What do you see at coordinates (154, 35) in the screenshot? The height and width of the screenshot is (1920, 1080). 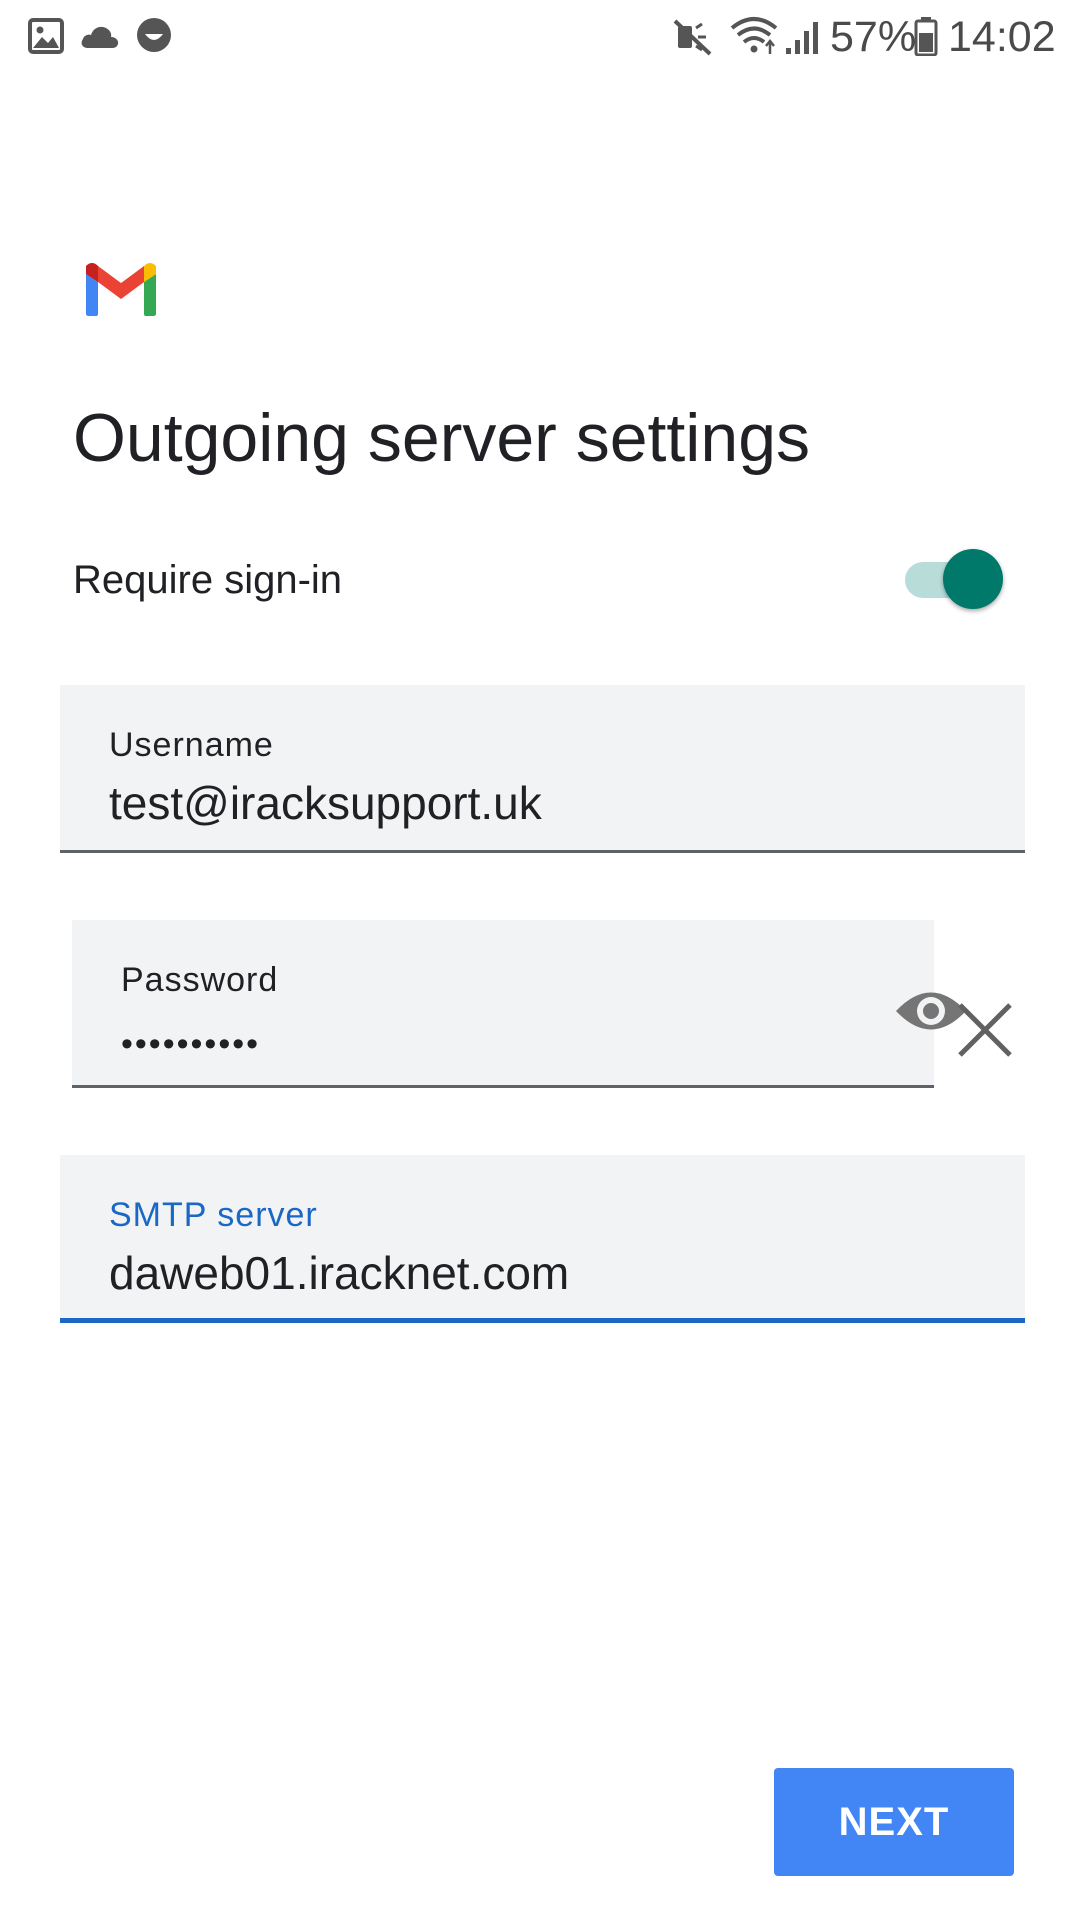 I see `smiley-icon` at bounding box center [154, 35].